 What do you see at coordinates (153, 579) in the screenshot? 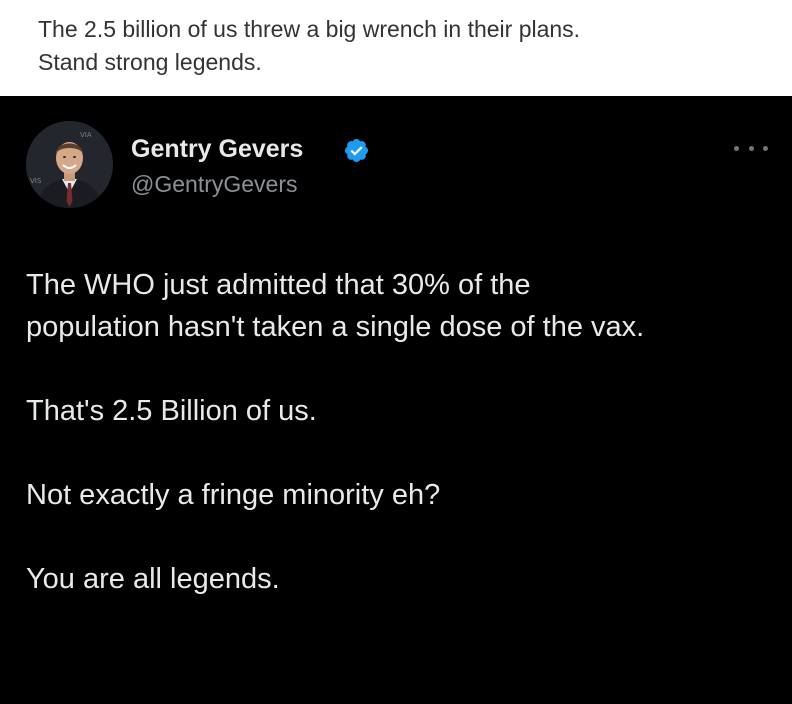
I see `tweet-paragraph-4: You are all legends.` at bounding box center [153, 579].